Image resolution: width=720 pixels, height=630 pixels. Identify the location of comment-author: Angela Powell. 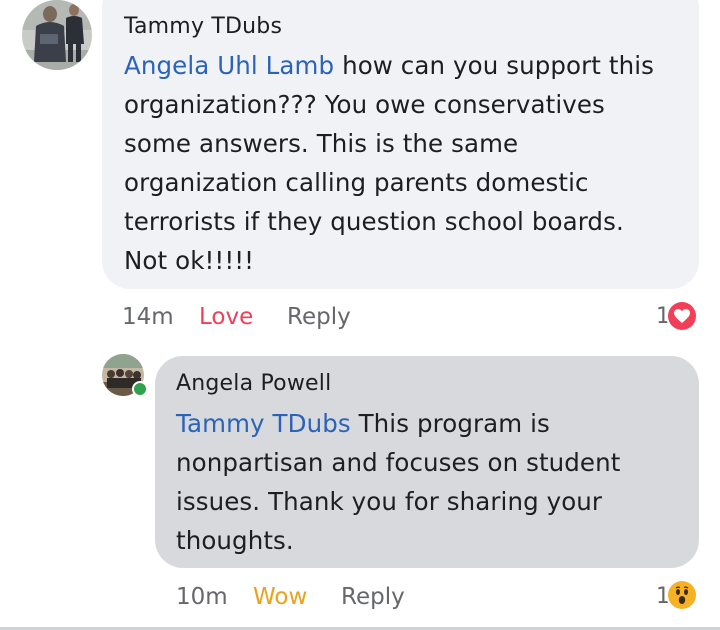
(253, 384).